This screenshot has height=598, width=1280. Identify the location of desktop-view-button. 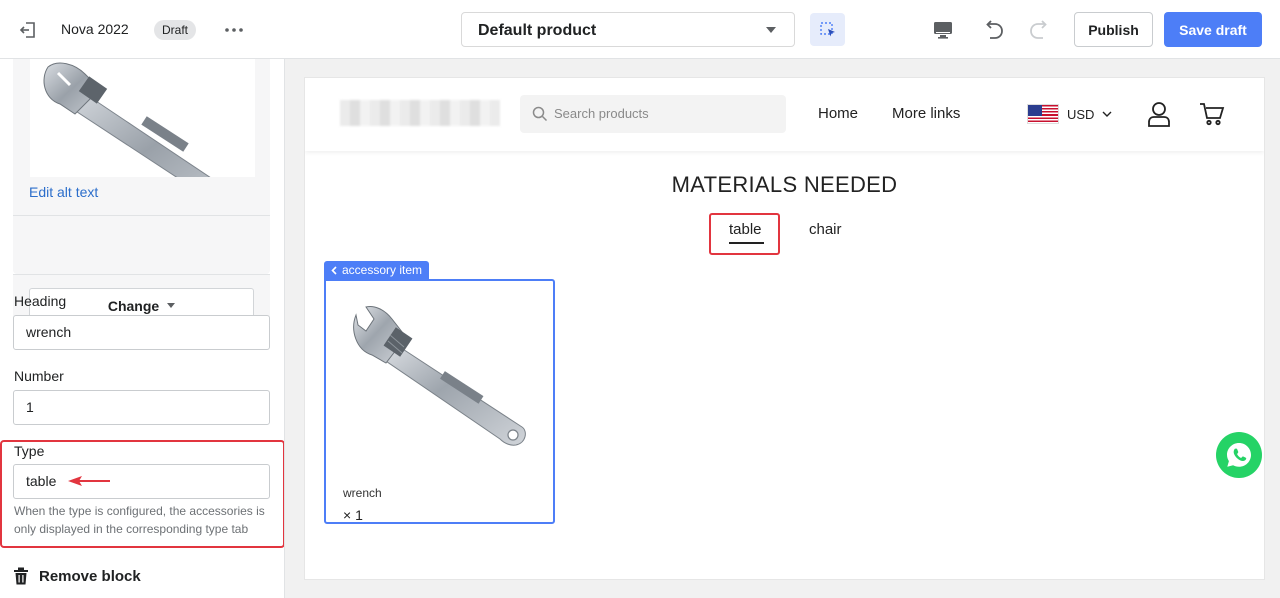
(943, 30).